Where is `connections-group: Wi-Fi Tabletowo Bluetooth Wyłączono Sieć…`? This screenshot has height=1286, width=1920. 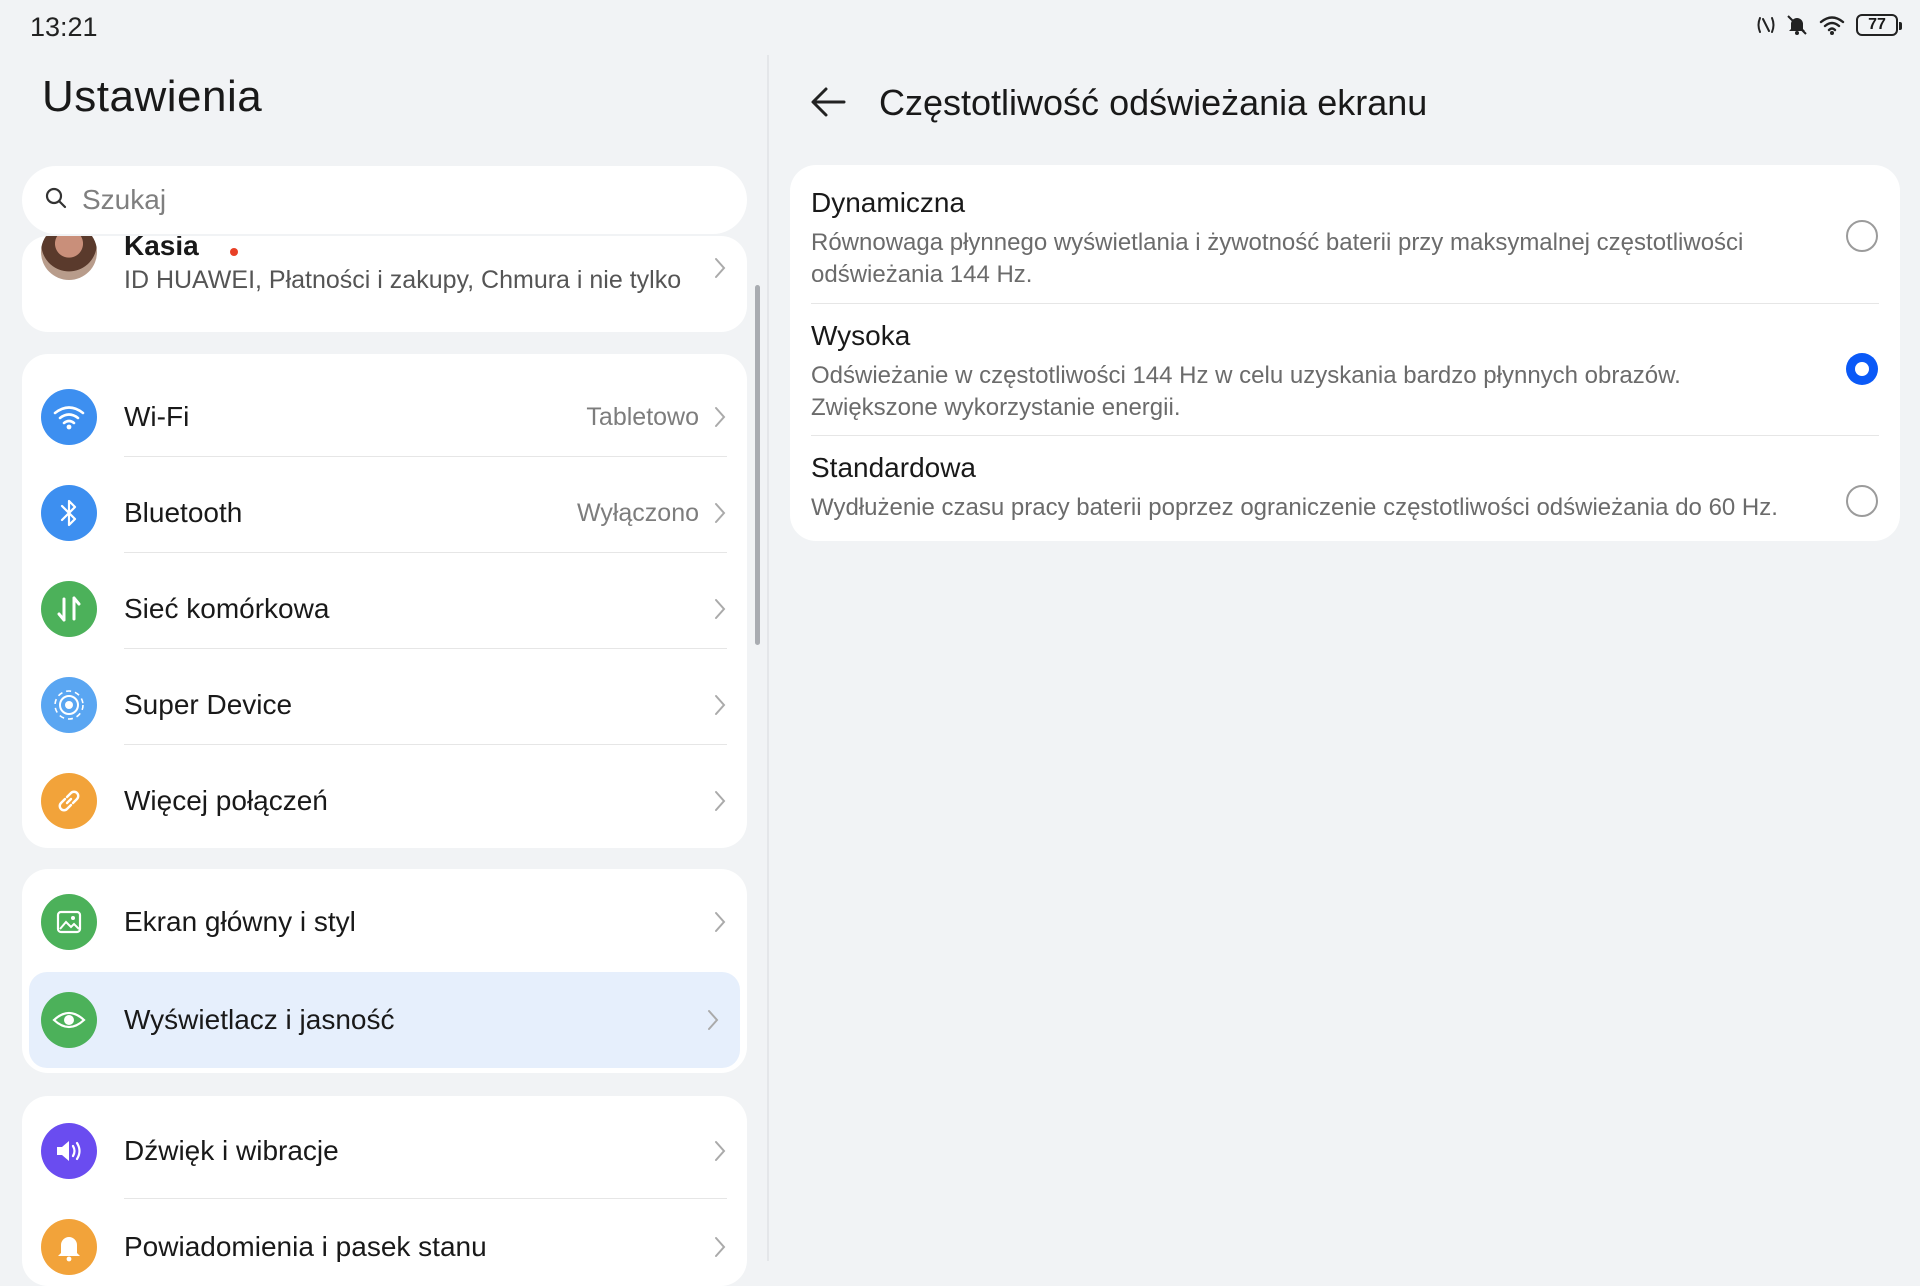
connections-group: Wi-Fi Tabletowo Bluetooth Wyłączono Sieć… is located at coordinates (384, 601).